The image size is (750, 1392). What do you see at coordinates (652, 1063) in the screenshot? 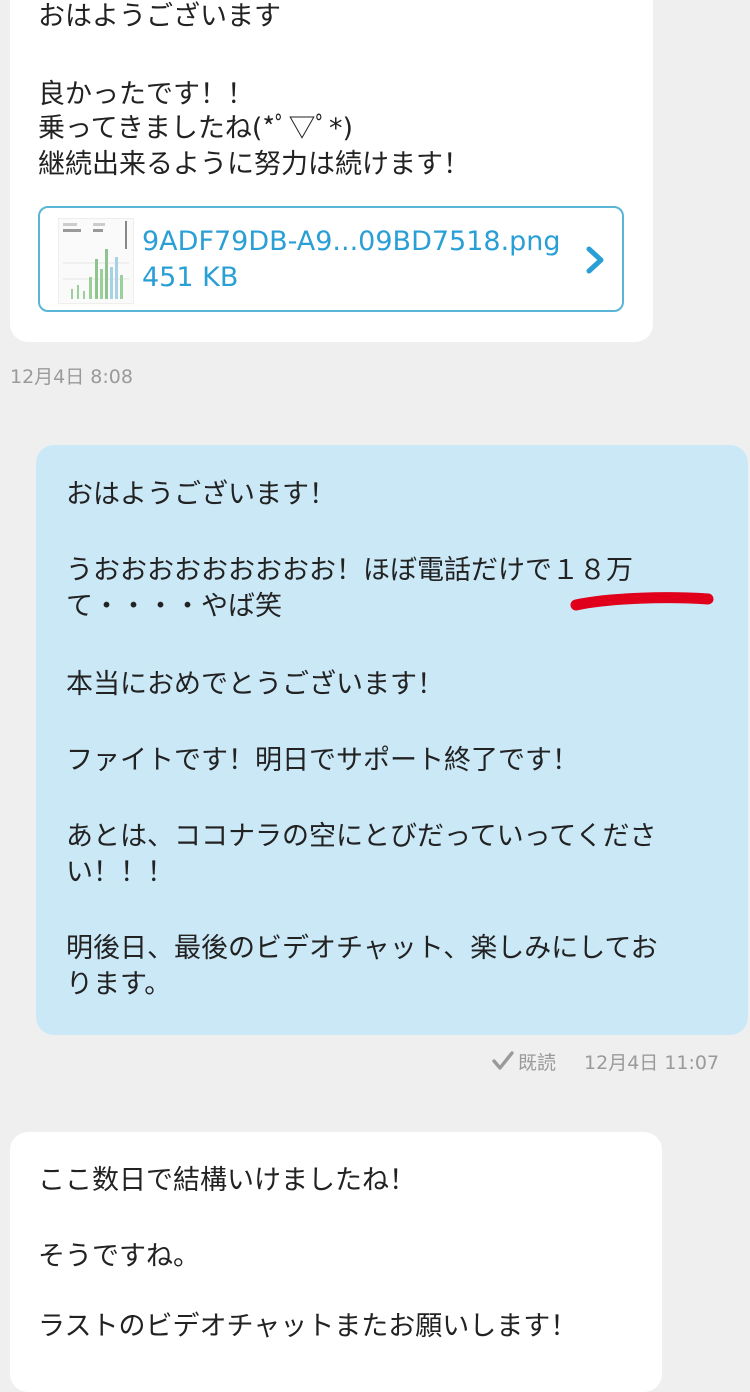
I see `message-timestamp: 12月4日 11:07` at bounding box center [652, 1063].